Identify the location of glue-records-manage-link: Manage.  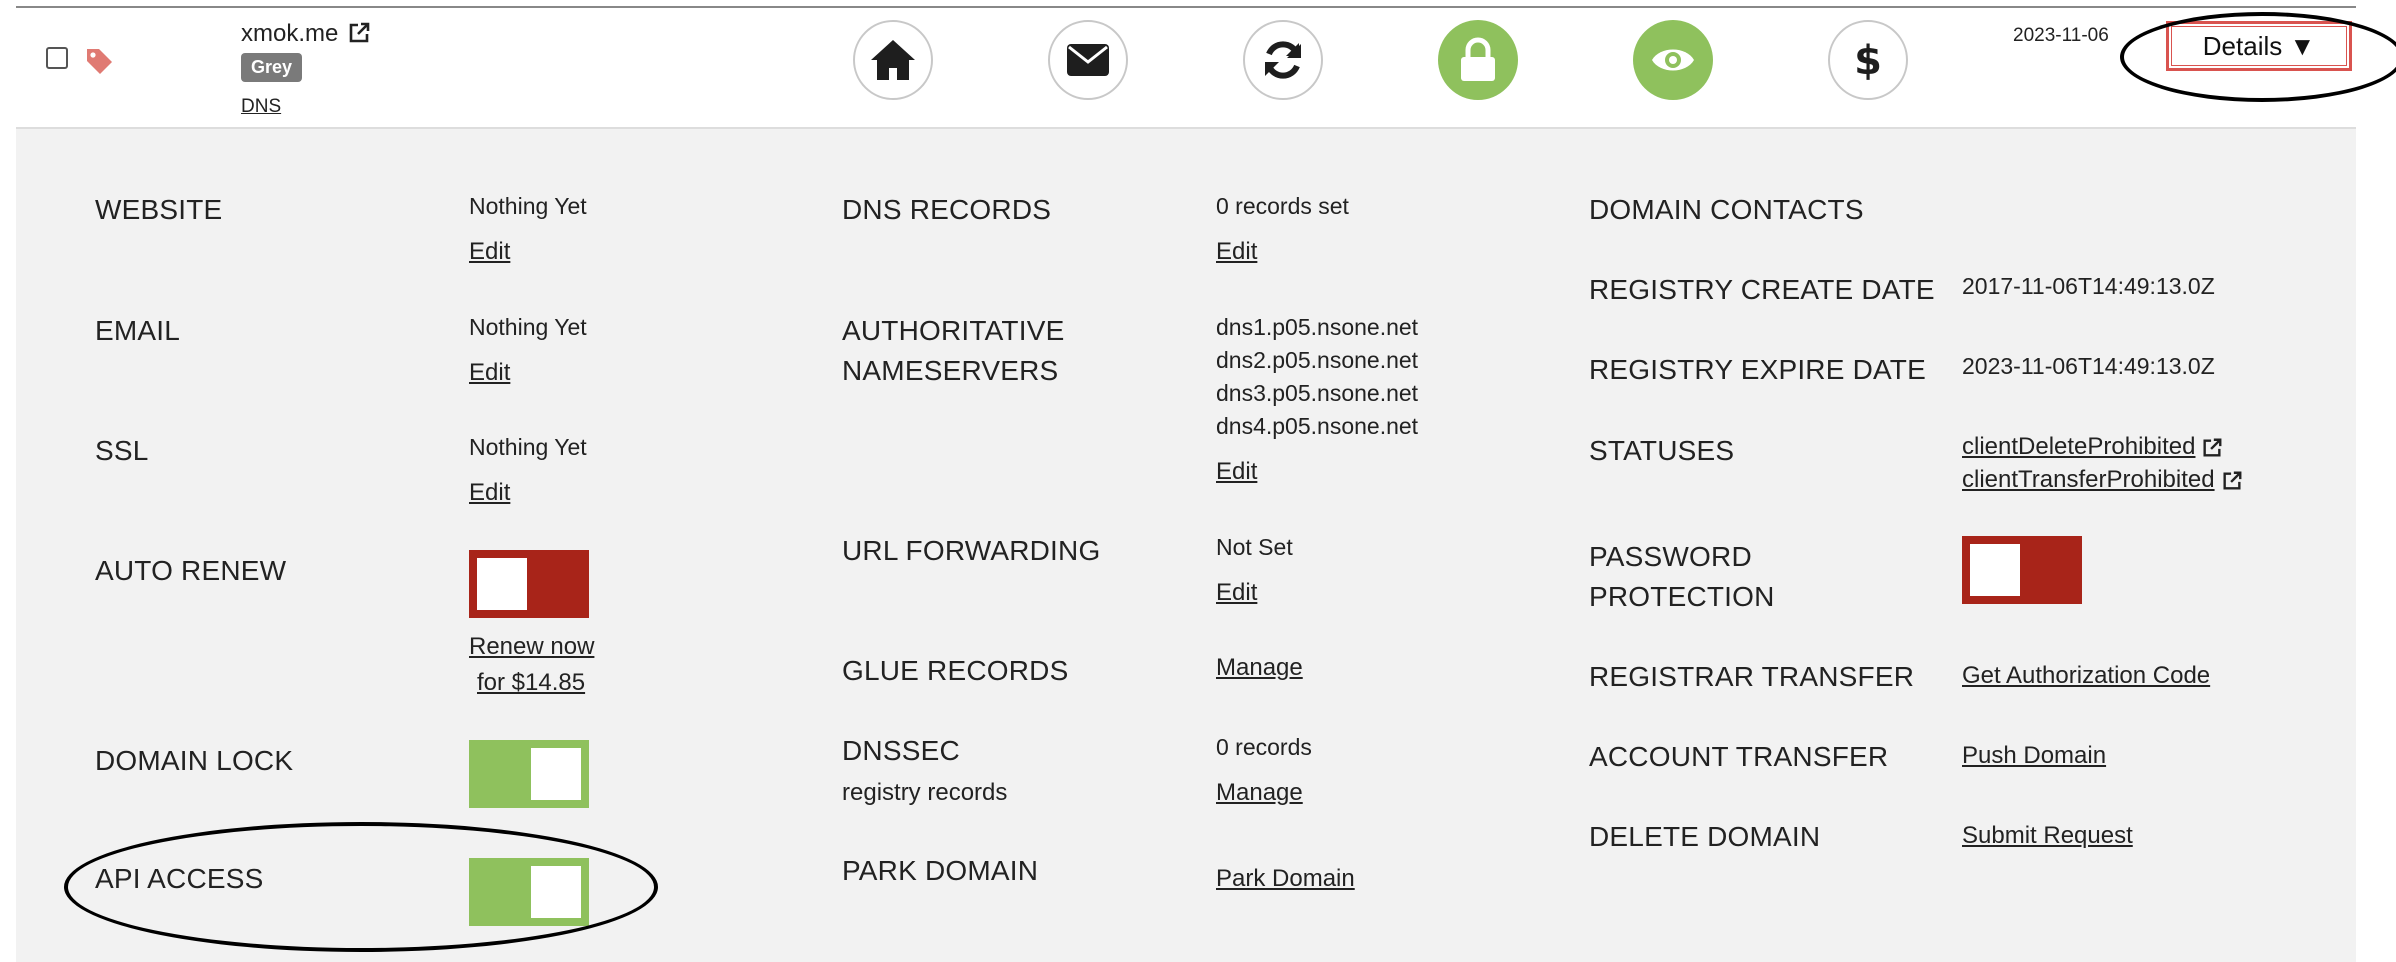
(1259, 668).